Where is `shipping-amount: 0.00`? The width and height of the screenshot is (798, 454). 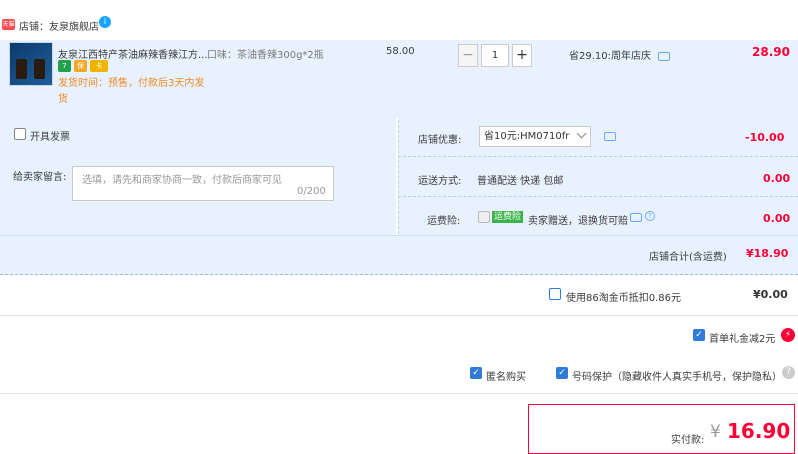 shipping-amount: 0.00 is located at coordinates (777, 178).